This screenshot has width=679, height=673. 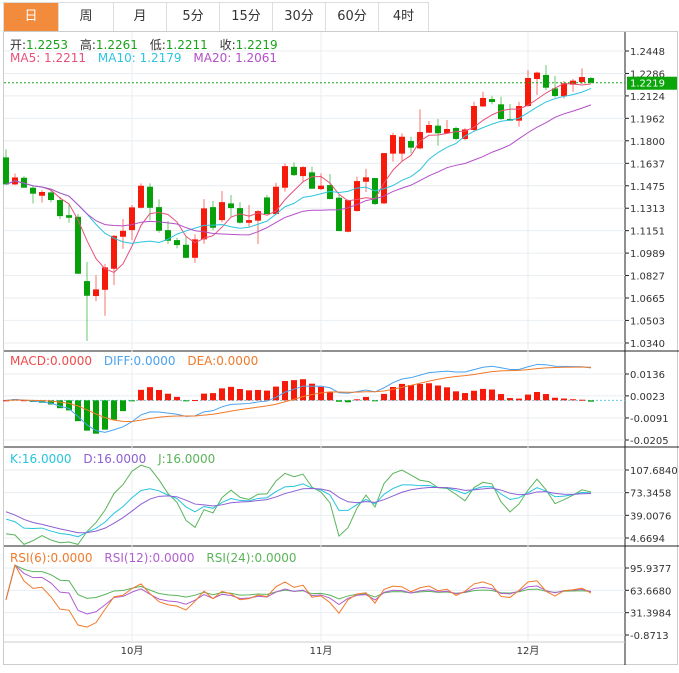 I want to click on rsi12-line, so click(x=298, y=589).